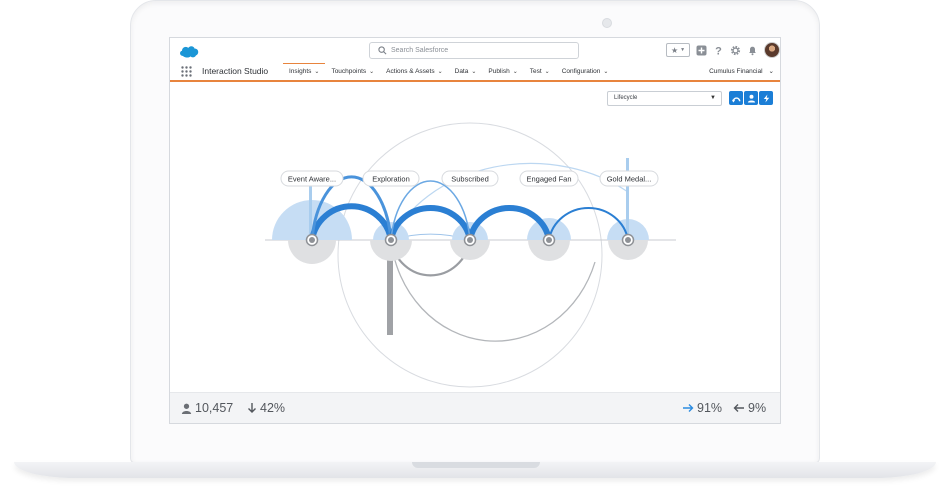 This screenshot has width=952, height=497. Describe the element at coordinates (502, 71) in the screenshot. I see `nav-item-publish: Publish ⌄` at that location.